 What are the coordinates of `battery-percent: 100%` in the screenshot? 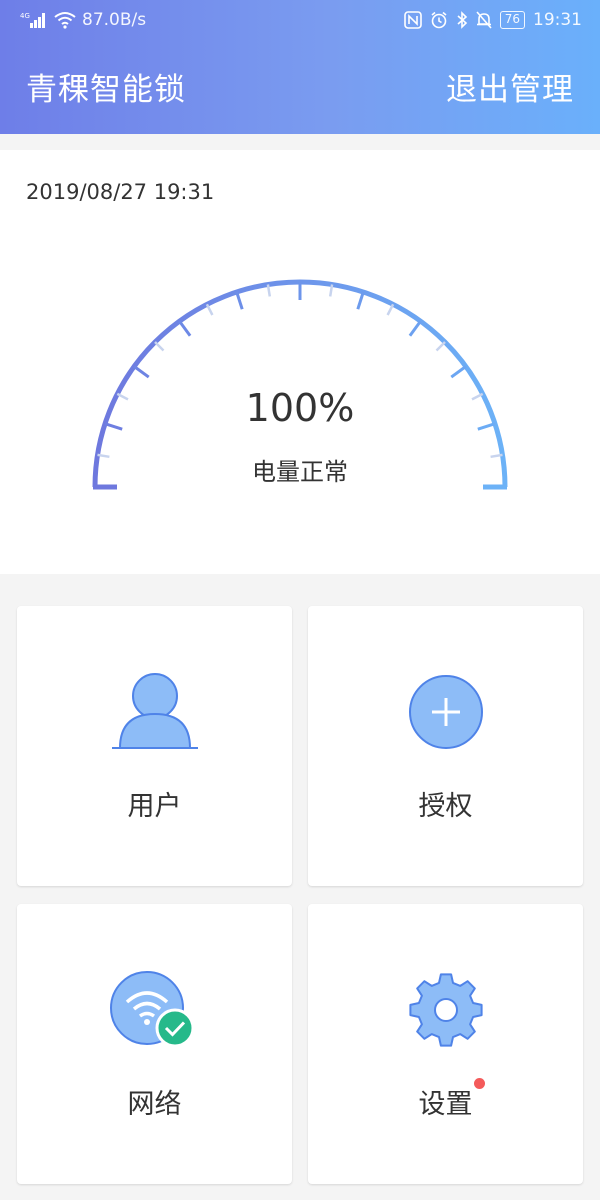 It's located at (300, 408).